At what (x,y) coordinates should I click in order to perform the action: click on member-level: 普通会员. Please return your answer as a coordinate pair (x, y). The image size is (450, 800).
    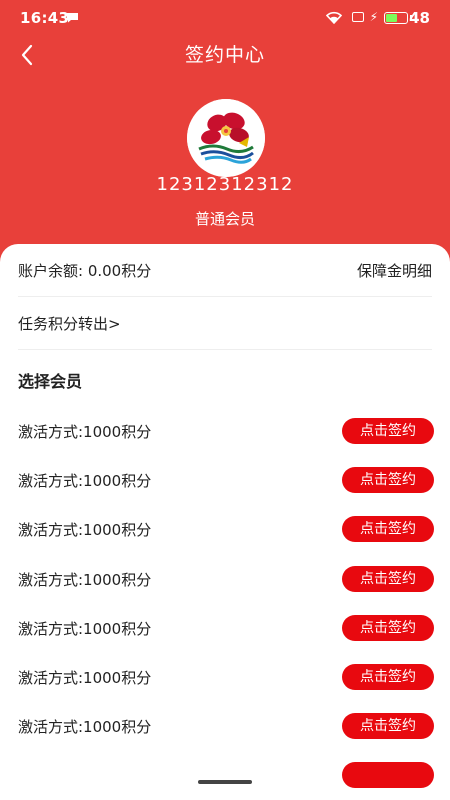
    Looking at the image, I should click on (224, 219).